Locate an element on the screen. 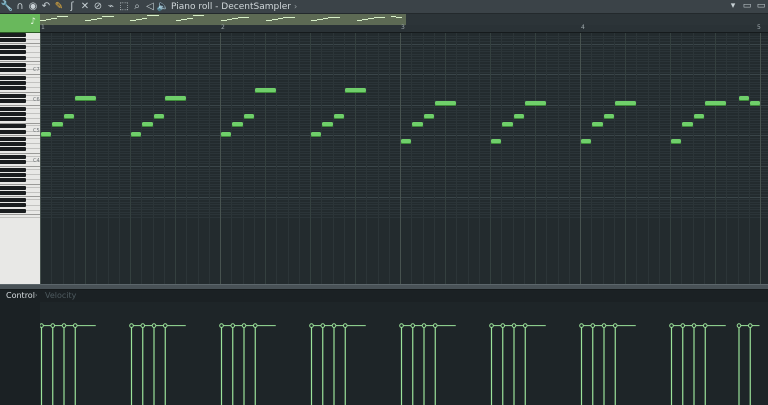  paint-brush-icon: ʃ is located at coordinates (72, 7).